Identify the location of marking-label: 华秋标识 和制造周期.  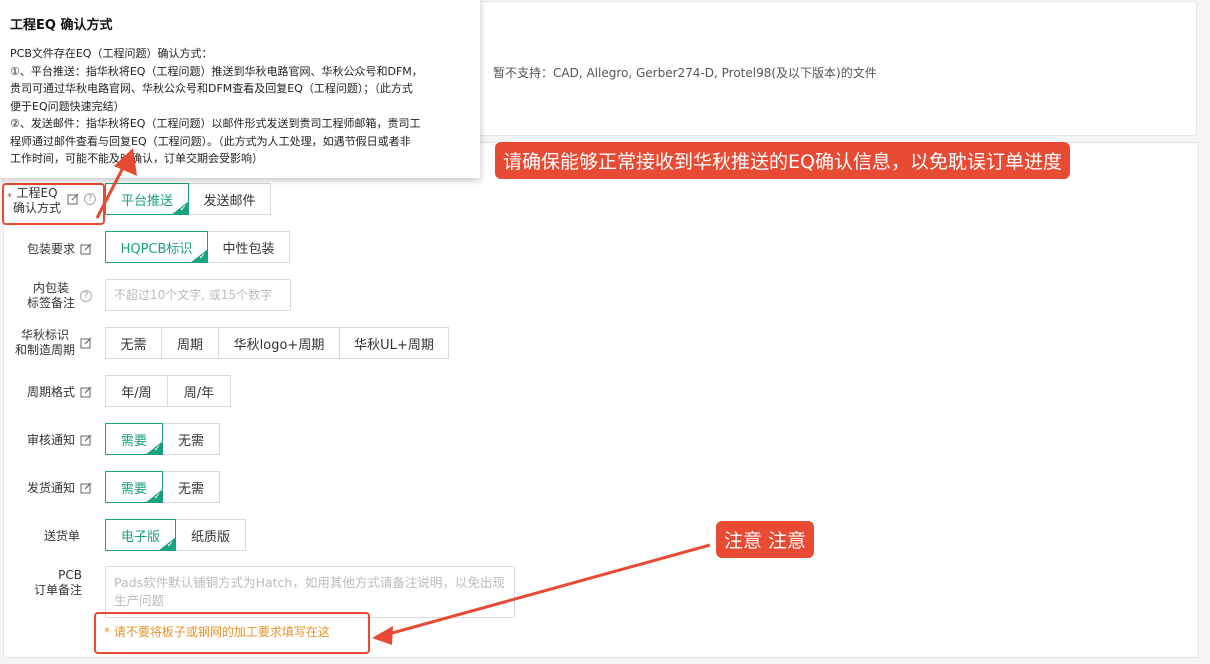
(51, 343).